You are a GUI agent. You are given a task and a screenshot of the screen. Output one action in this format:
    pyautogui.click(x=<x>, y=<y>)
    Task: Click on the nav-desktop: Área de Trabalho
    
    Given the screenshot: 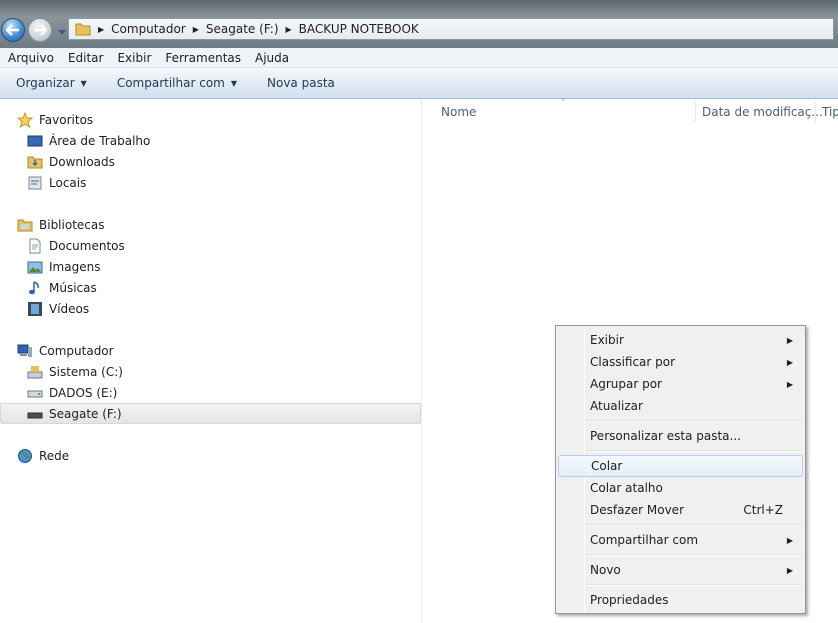 What is the action you would take?
    pyautogui.click(x=88, y=140)
    